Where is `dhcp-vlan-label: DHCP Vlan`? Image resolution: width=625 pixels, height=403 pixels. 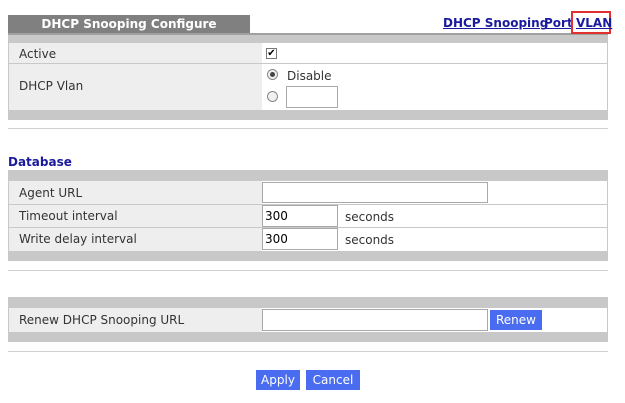
dhcp-vlan-label: DHCP Vlan is located at coordinates (51, 86).